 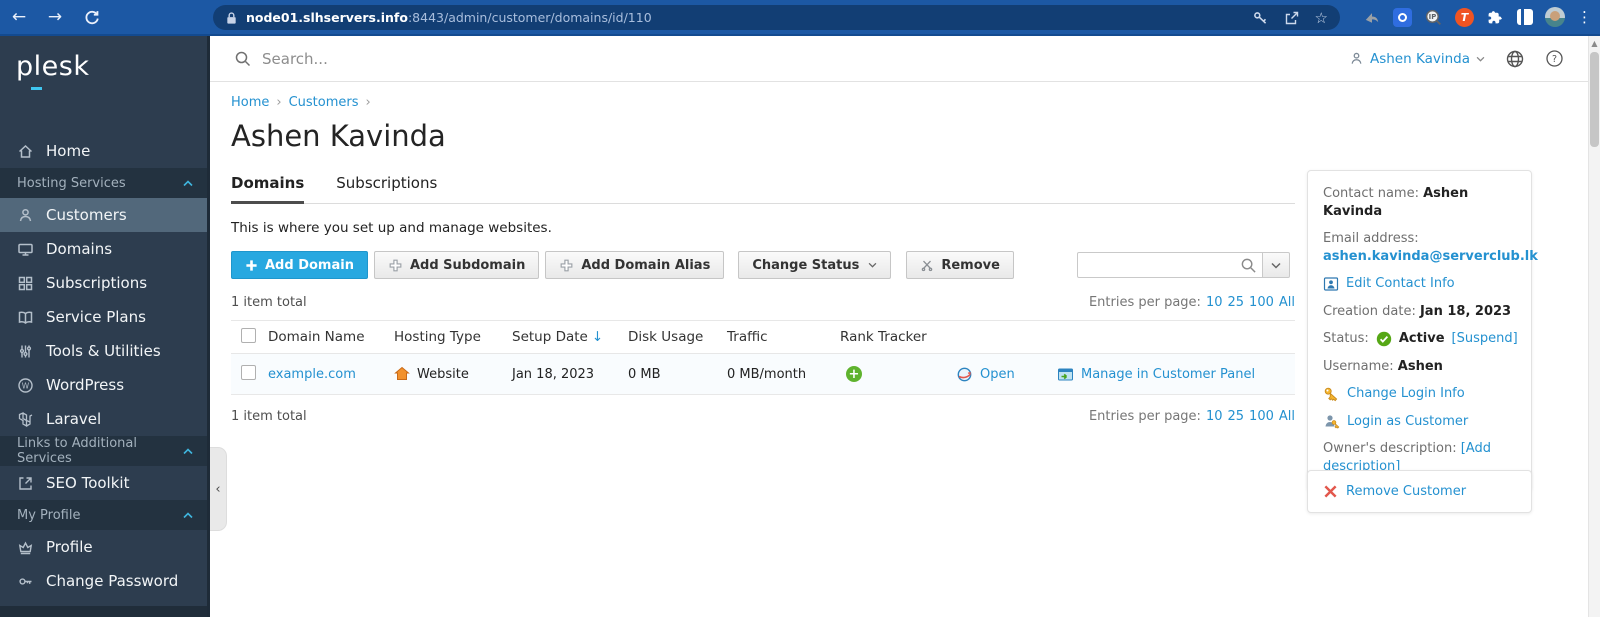 What do you see at coordinates (91, 17) in the screenshot?
I see `browser-refresh-icon` at bounding box center [91, 17].